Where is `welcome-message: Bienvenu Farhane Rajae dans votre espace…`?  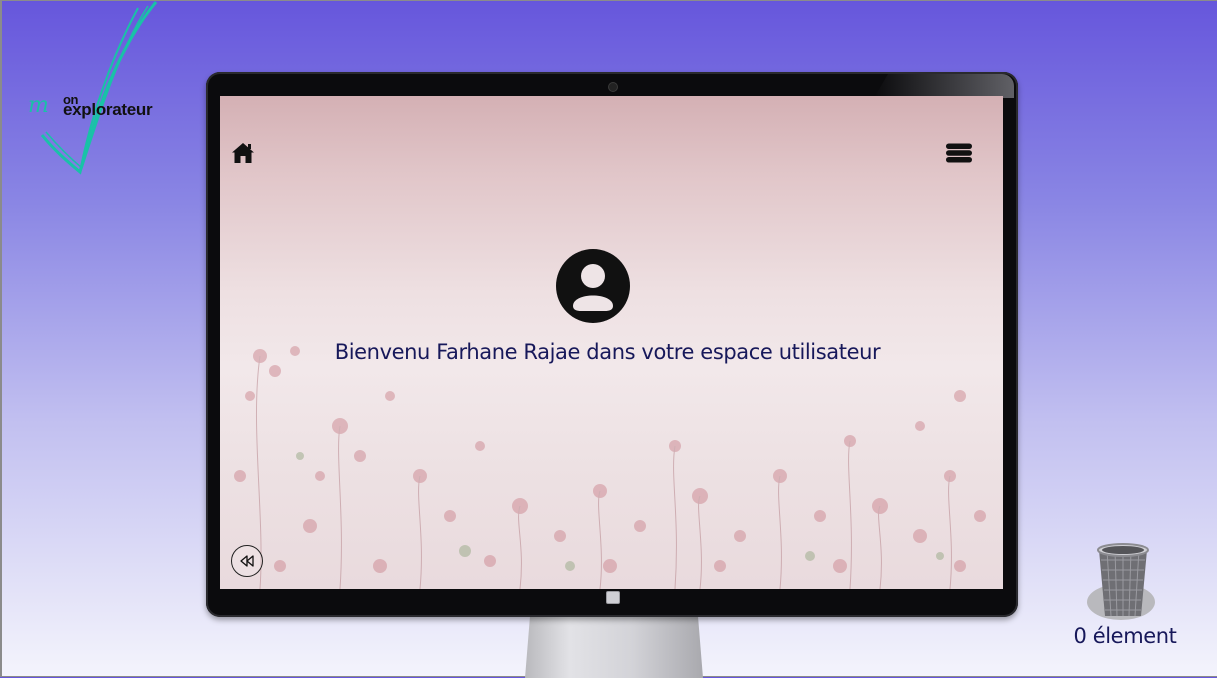
welcome-message: Bienvenu Farhane Rajae dans votre espace… is located at coordinates (607, 352).